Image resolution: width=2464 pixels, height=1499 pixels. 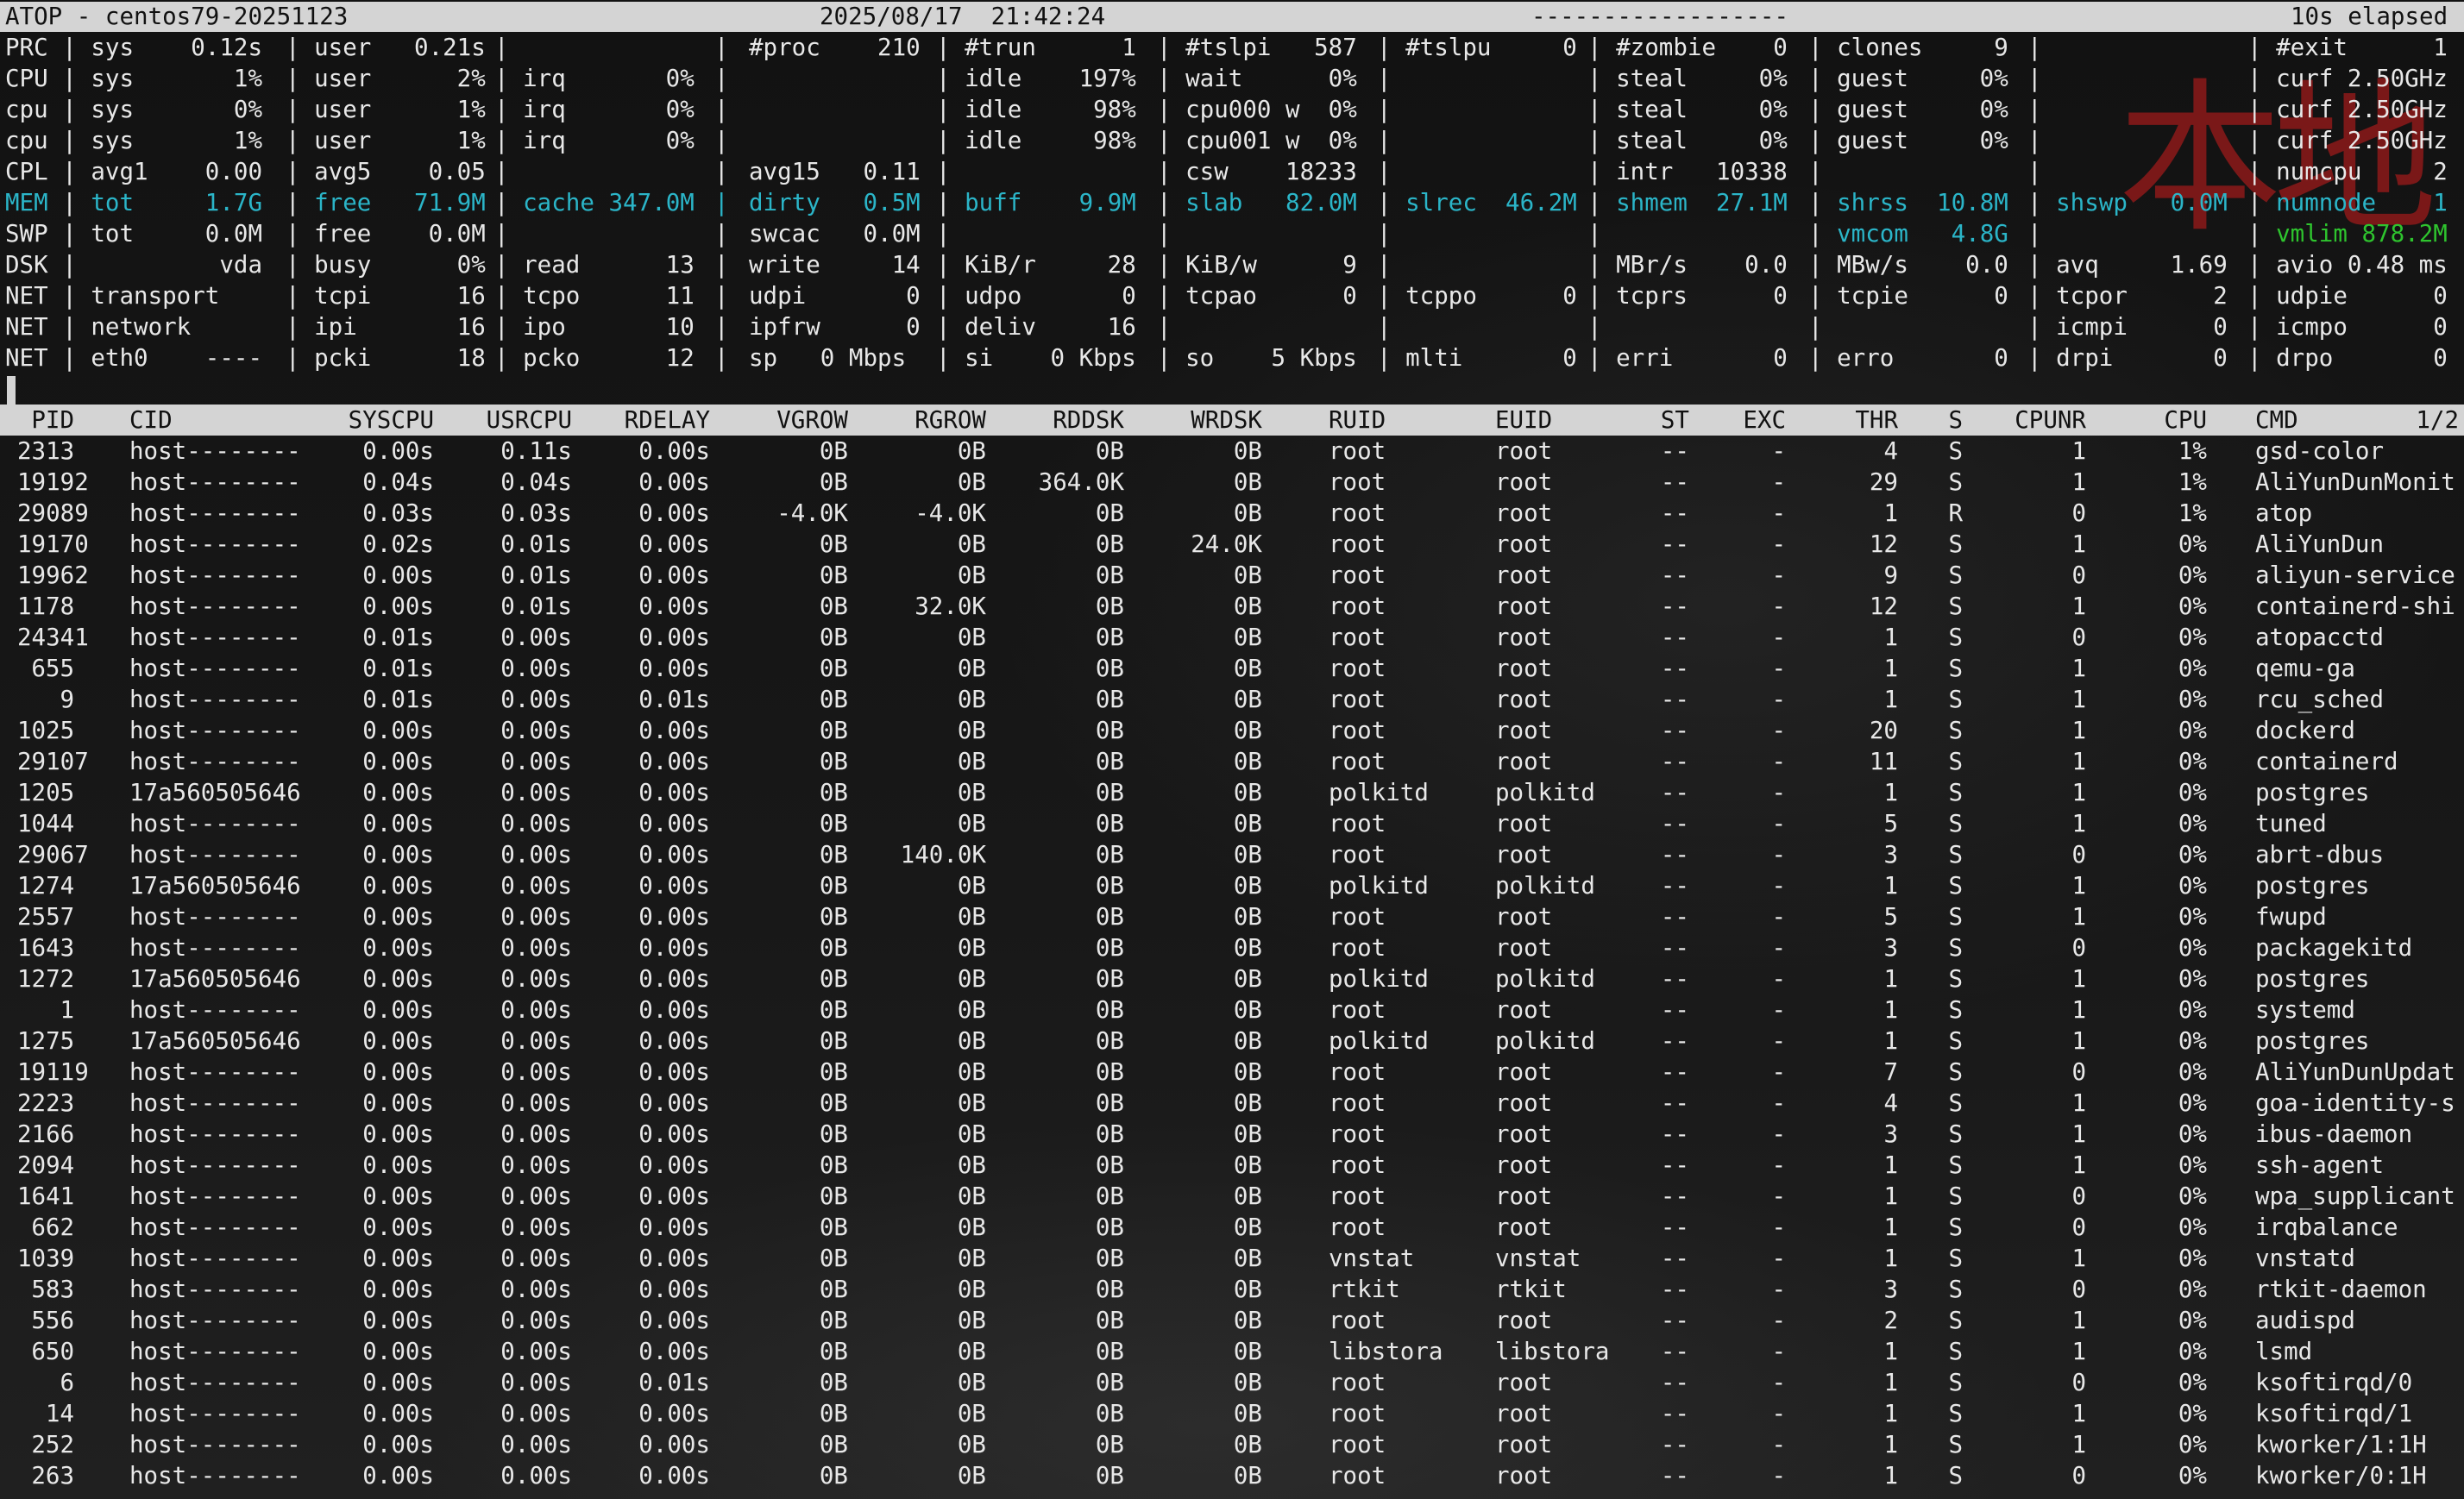 What do you see at coordinates (2165, 420) in the screenshot?
I see `col-cpu: CPU` at bounding box center [2165, 420].